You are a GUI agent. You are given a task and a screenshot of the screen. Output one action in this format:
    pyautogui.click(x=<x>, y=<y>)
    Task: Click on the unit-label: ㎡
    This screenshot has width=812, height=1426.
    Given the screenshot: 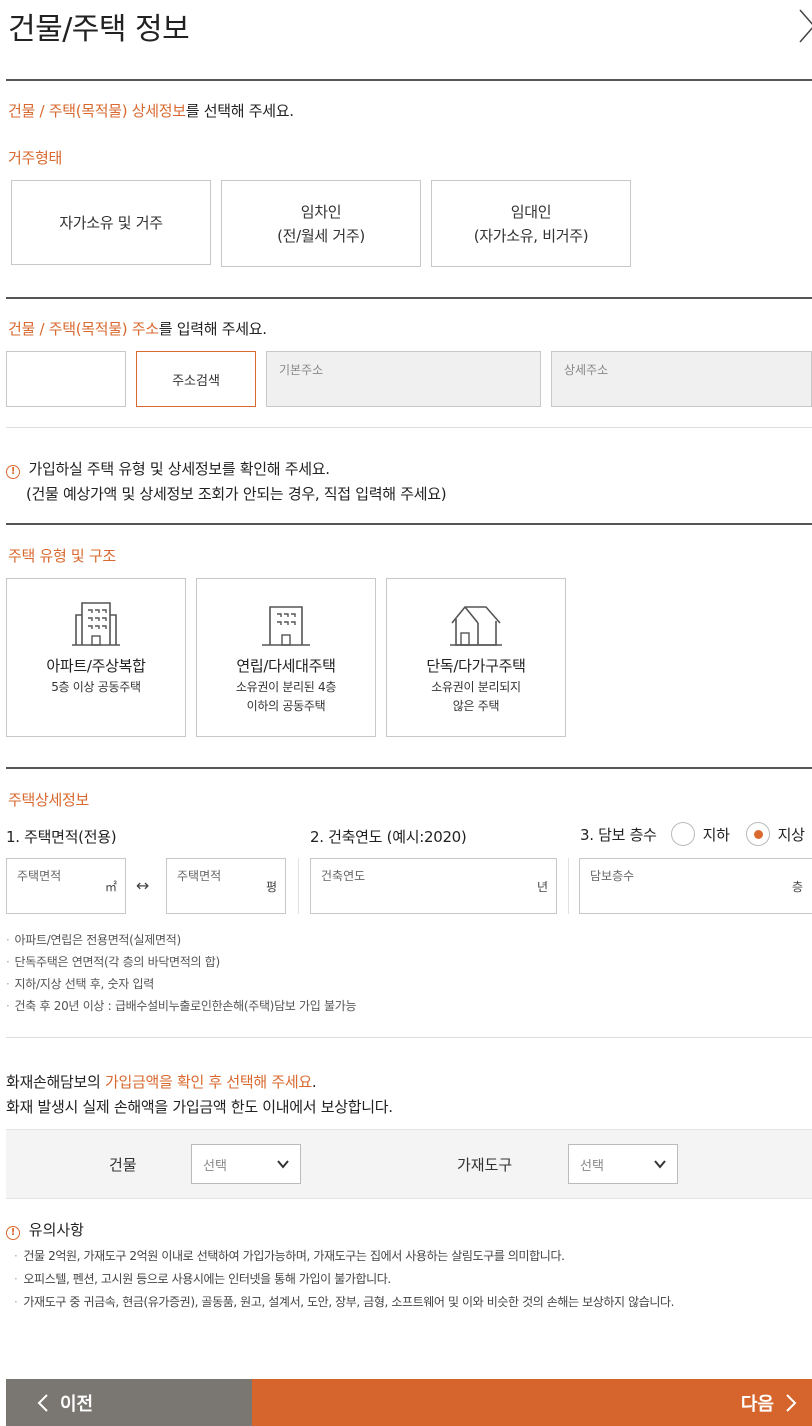 What is the action you would take?
    pyautogui.click(x=110, y=887)
    